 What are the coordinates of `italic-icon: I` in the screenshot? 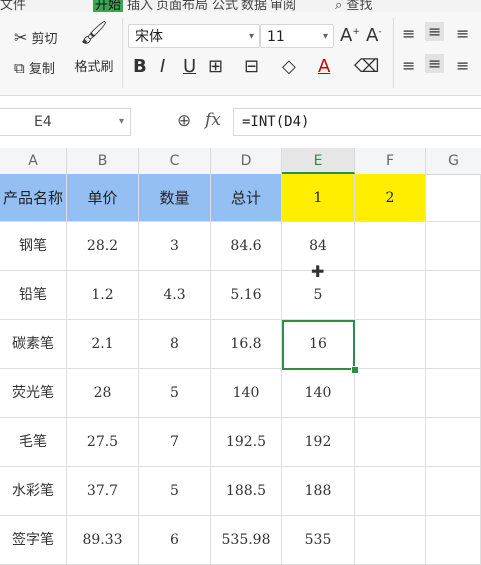 It's located at (162, 66).